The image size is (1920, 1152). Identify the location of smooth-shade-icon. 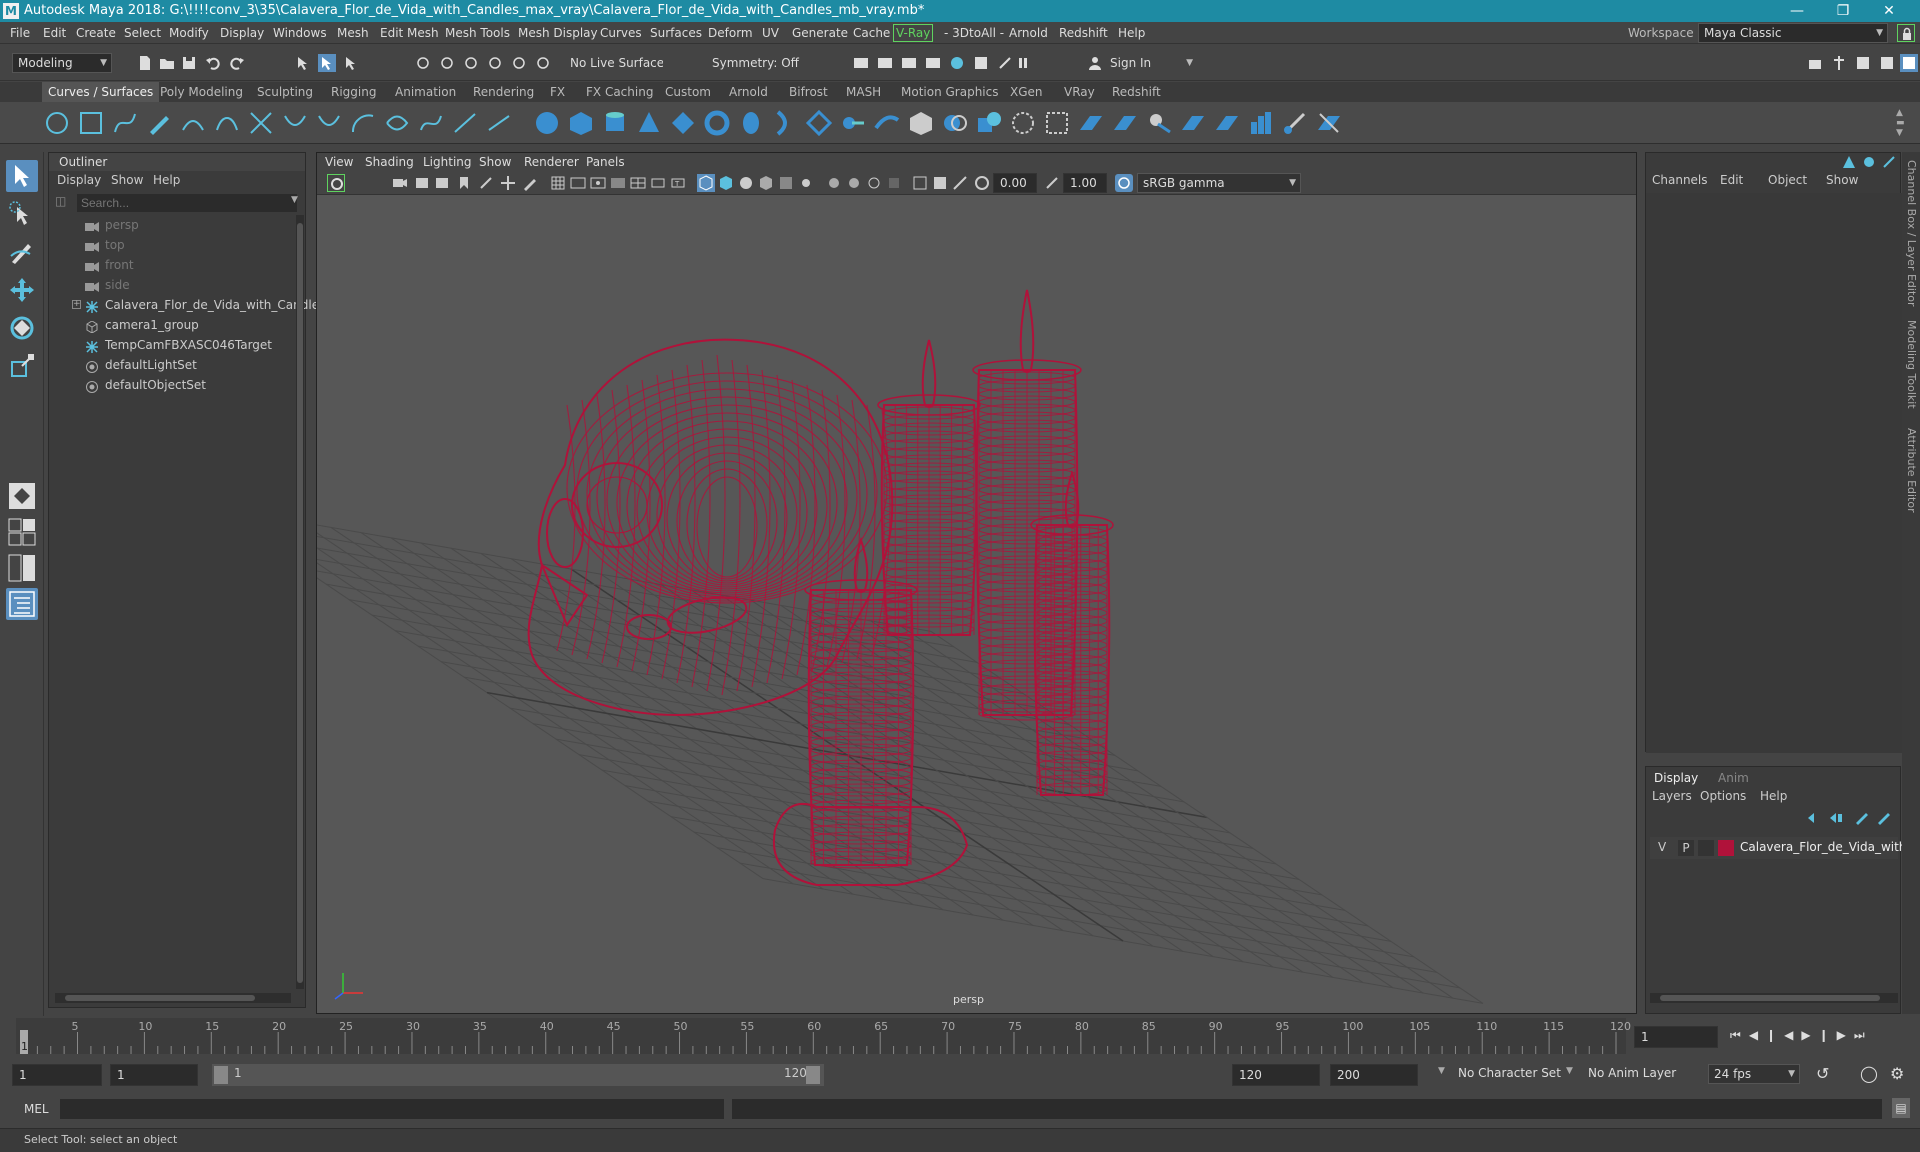
(726, 183).